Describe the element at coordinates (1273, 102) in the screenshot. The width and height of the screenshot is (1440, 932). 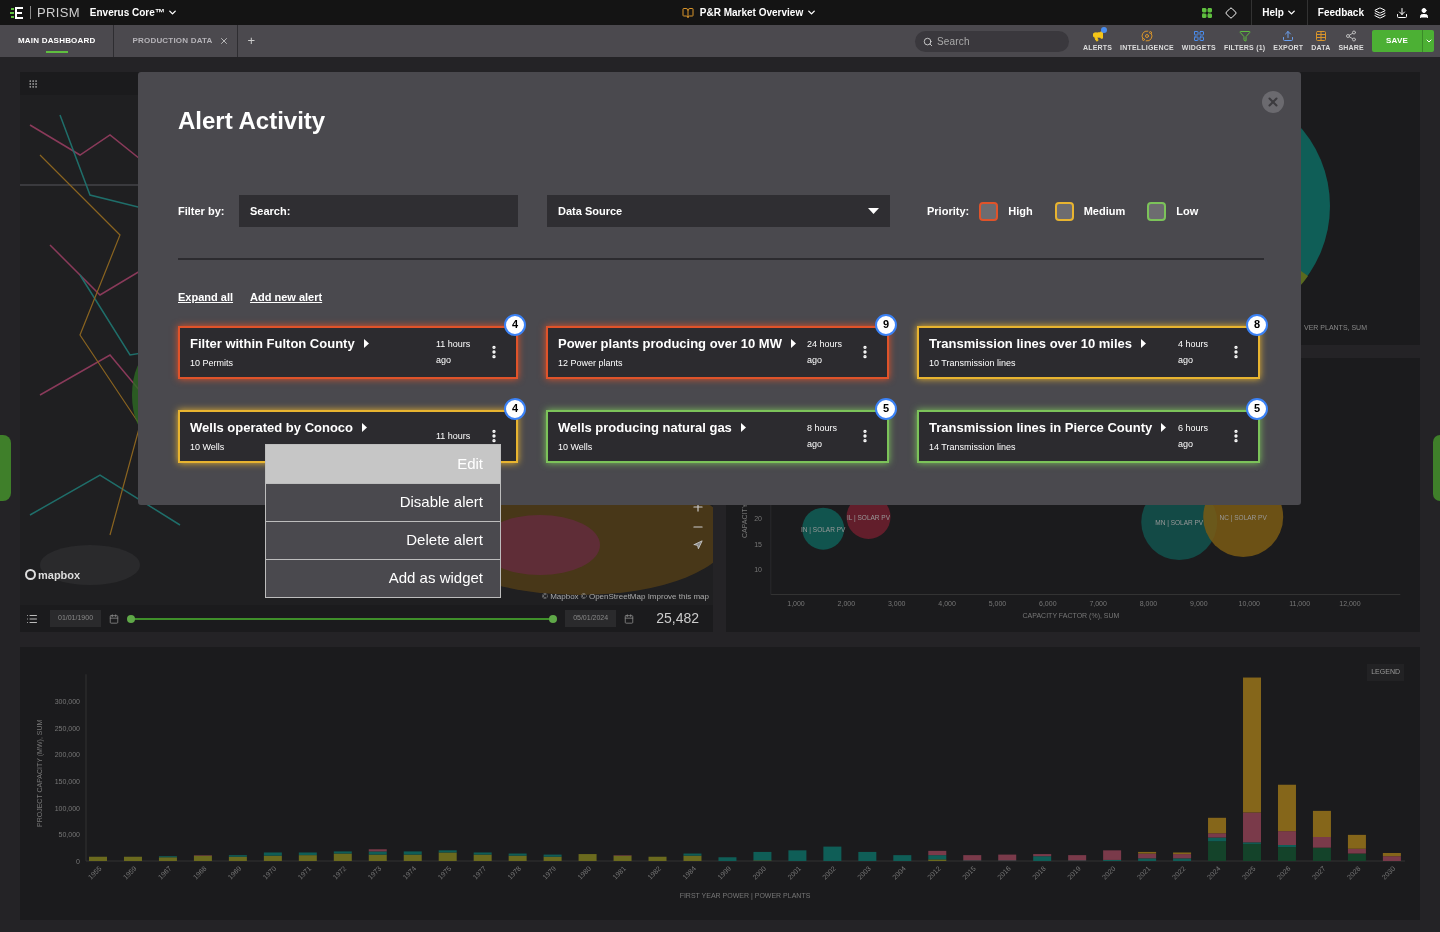
I see `close-icon` at that location.